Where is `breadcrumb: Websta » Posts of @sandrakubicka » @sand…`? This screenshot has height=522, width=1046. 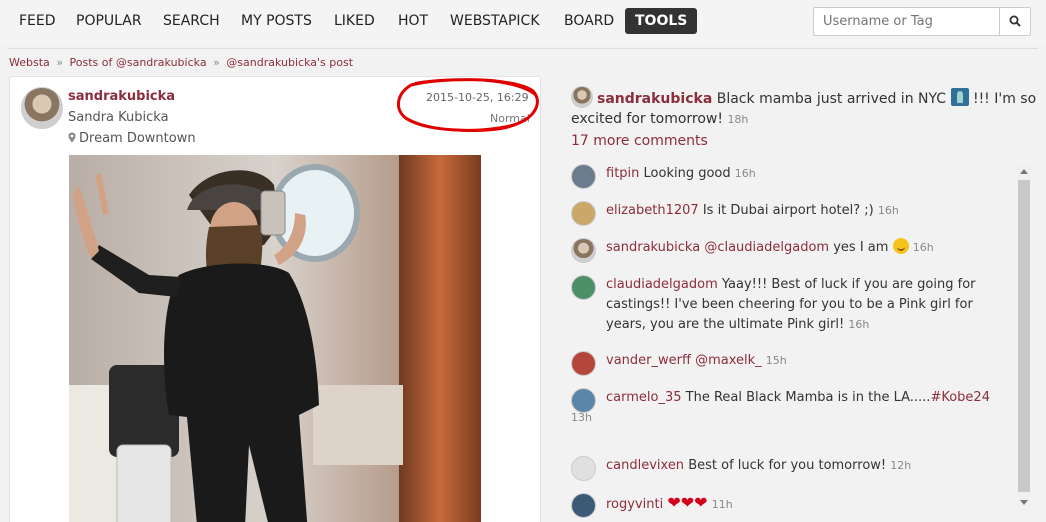
breadcrumb: Websta » Posts of @sandrakubicka » @sand… is located at coordinates (181, 62).